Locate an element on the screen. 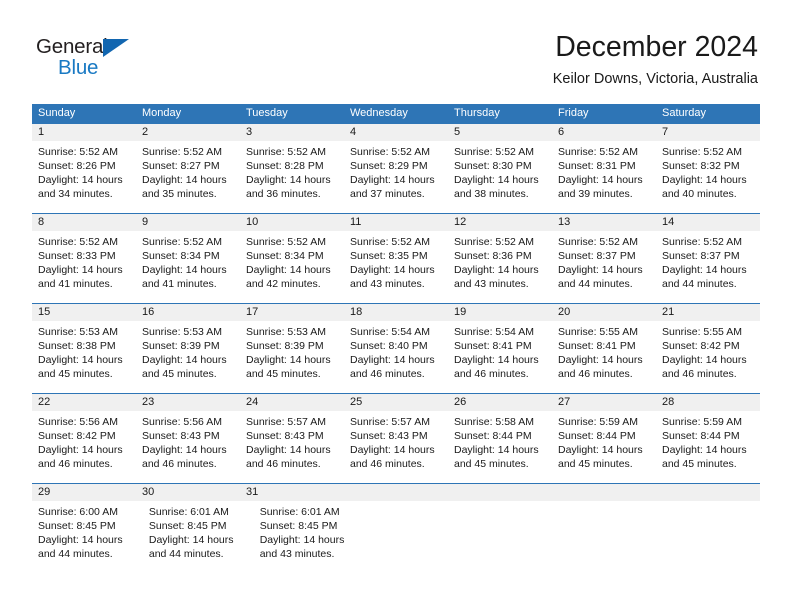 Image resolution: width=792 pixels, height=612 pixels. daylight-line2: and 39 minutes. is located at coordinates (595, 194).